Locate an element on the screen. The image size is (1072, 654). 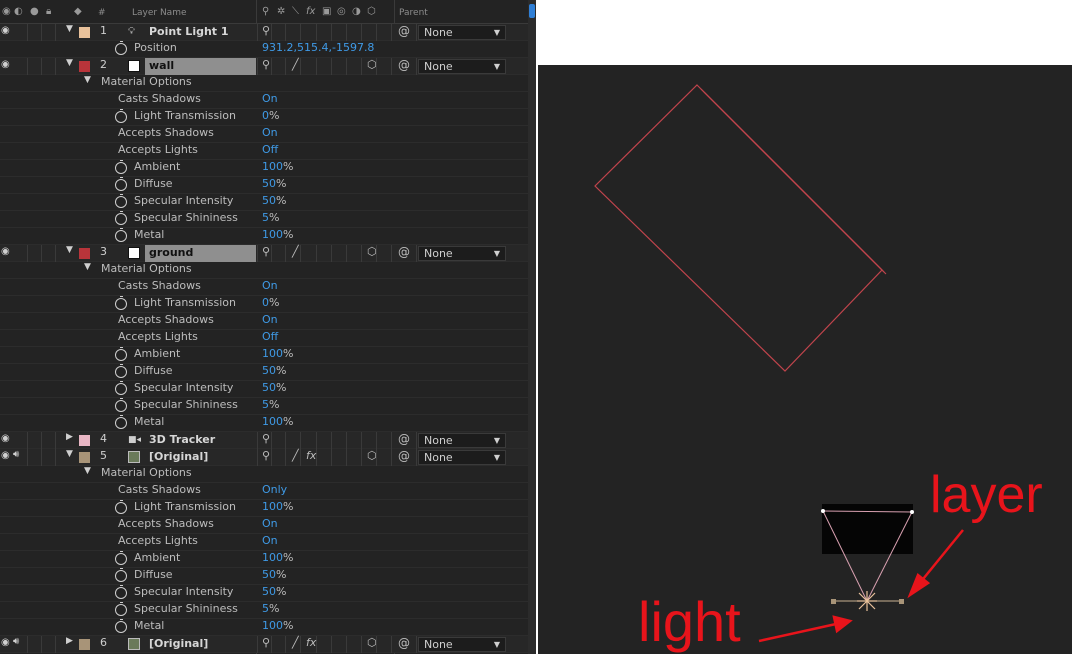
label-column-icon: ◆ is located at coordinates (78, 12).